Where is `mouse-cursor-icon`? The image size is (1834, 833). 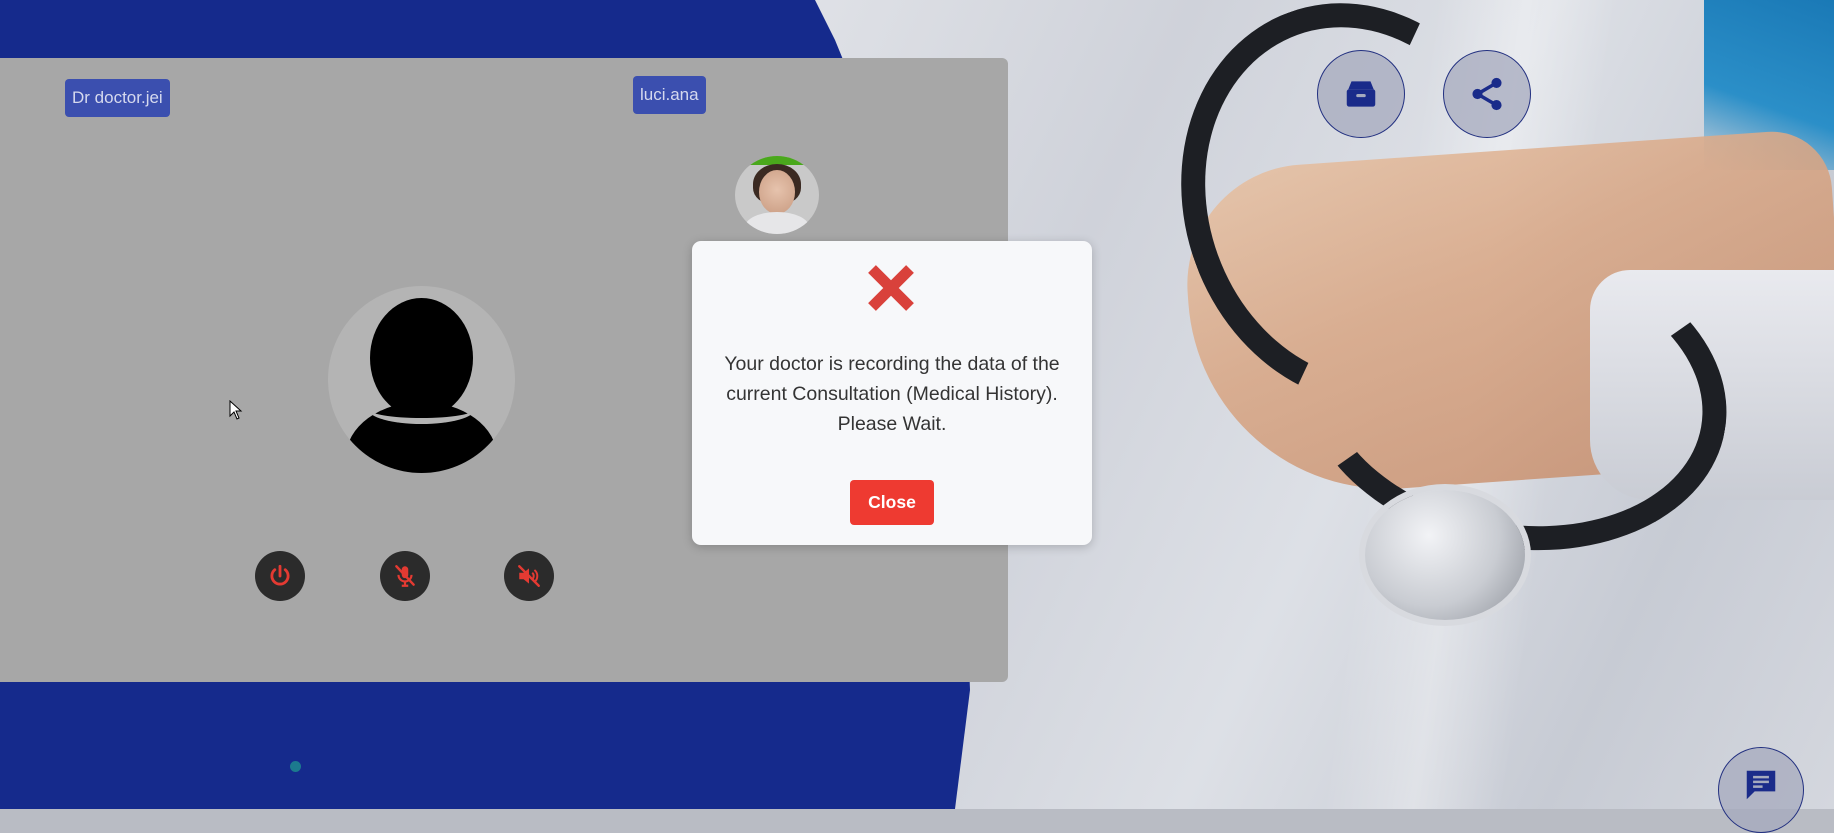 mouse-cursor-icon is located at coordinates (236, 410).